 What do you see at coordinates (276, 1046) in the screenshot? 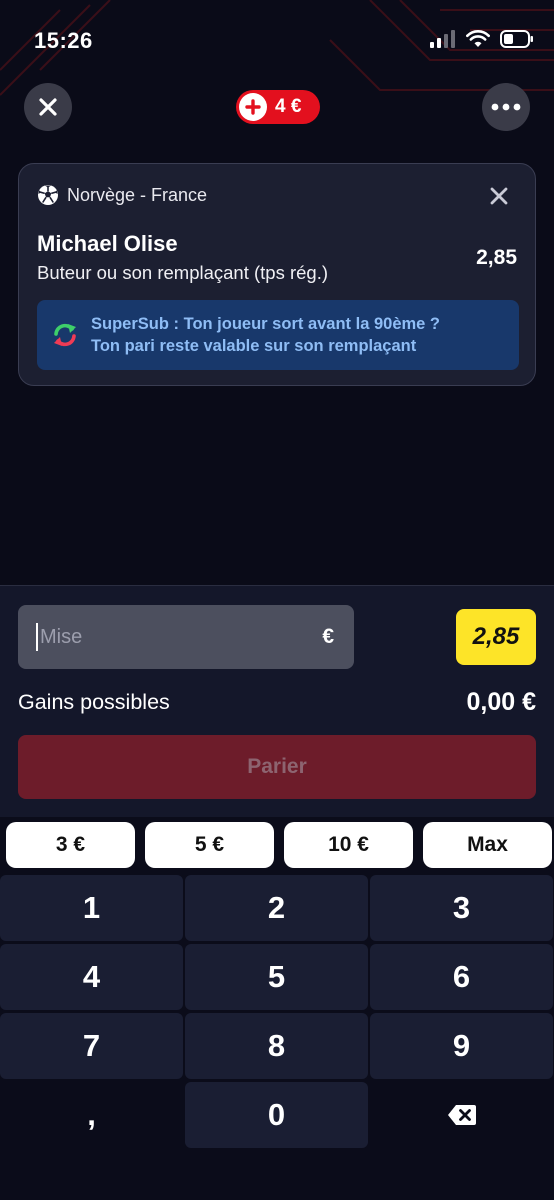
I see `key-8: 8` at bounding box center [276, 1046].